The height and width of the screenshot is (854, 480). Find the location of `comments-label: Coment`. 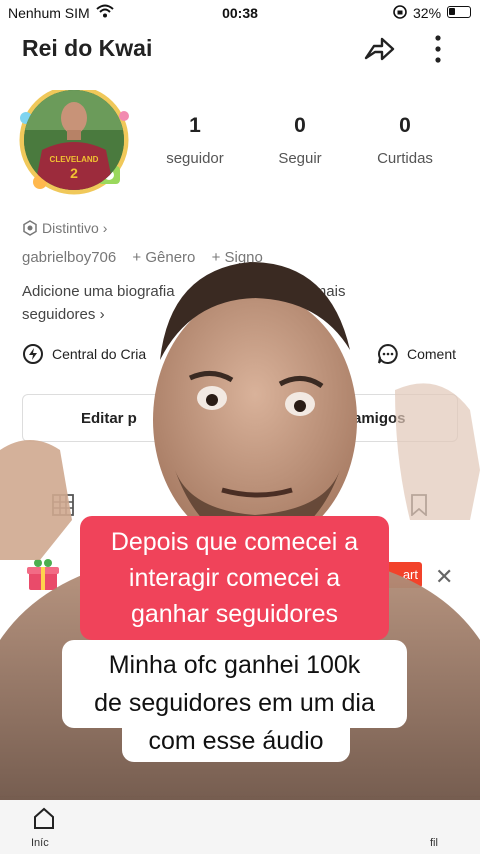

comments-label: Coment is located at coordinates (431, 354).